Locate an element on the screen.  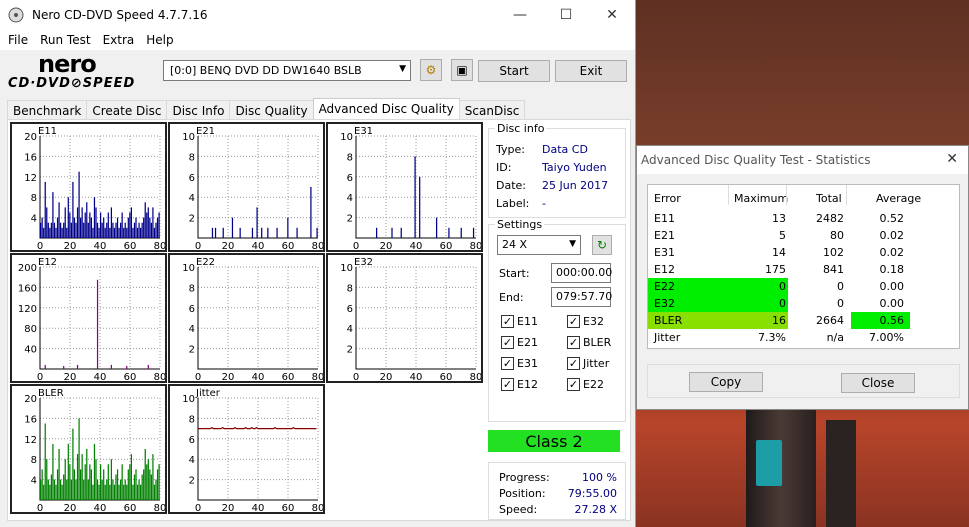
cell: 0 is located at coordinates (782, 286).